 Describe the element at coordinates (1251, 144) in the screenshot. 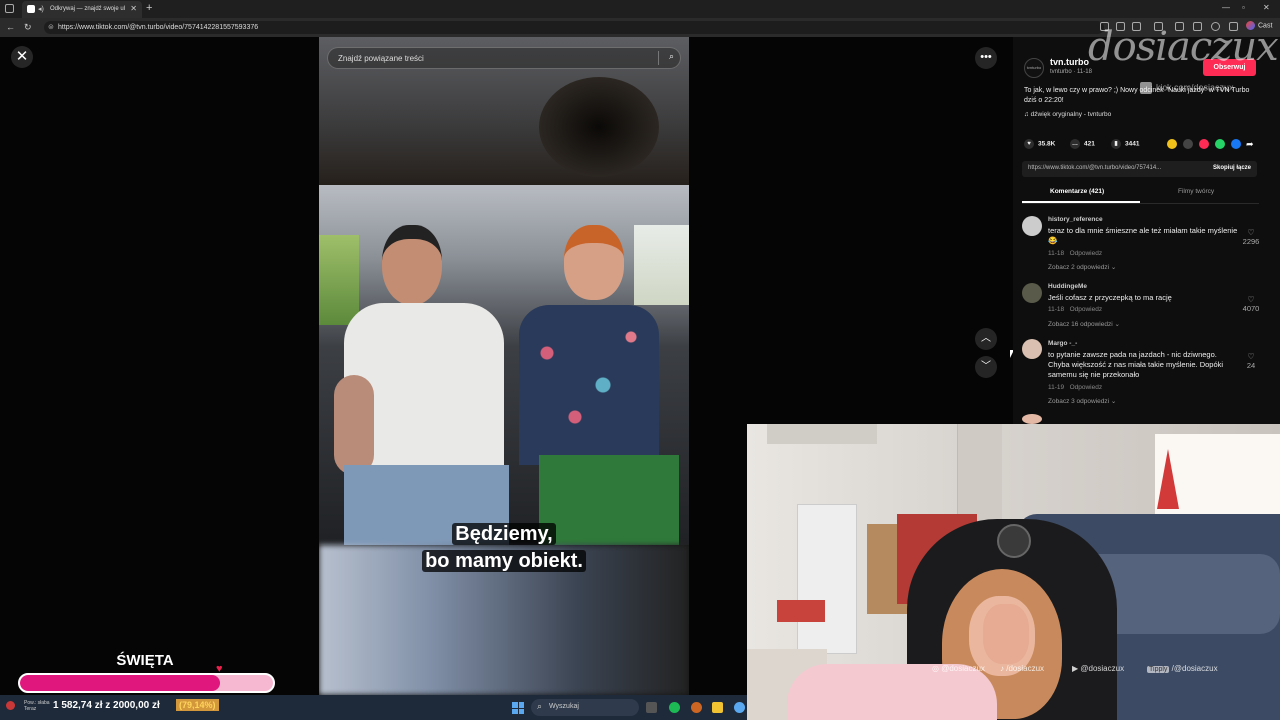

I see `share-icon: ➦` at that location.